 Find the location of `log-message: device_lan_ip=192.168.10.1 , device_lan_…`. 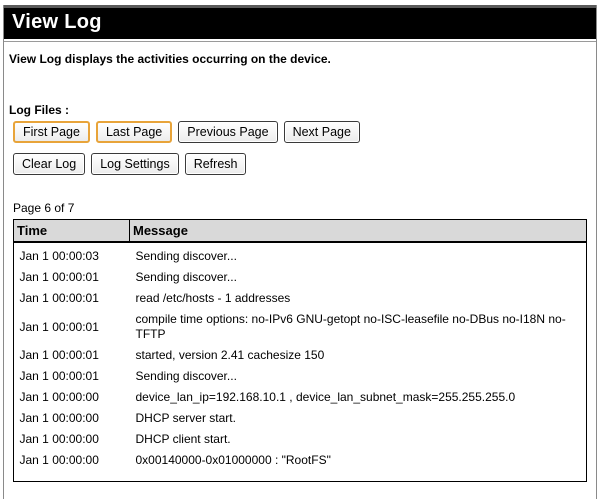

log-message: device_lan_ip=192.168.10.1 , device_lan_… is located at coordinates (325, 397).